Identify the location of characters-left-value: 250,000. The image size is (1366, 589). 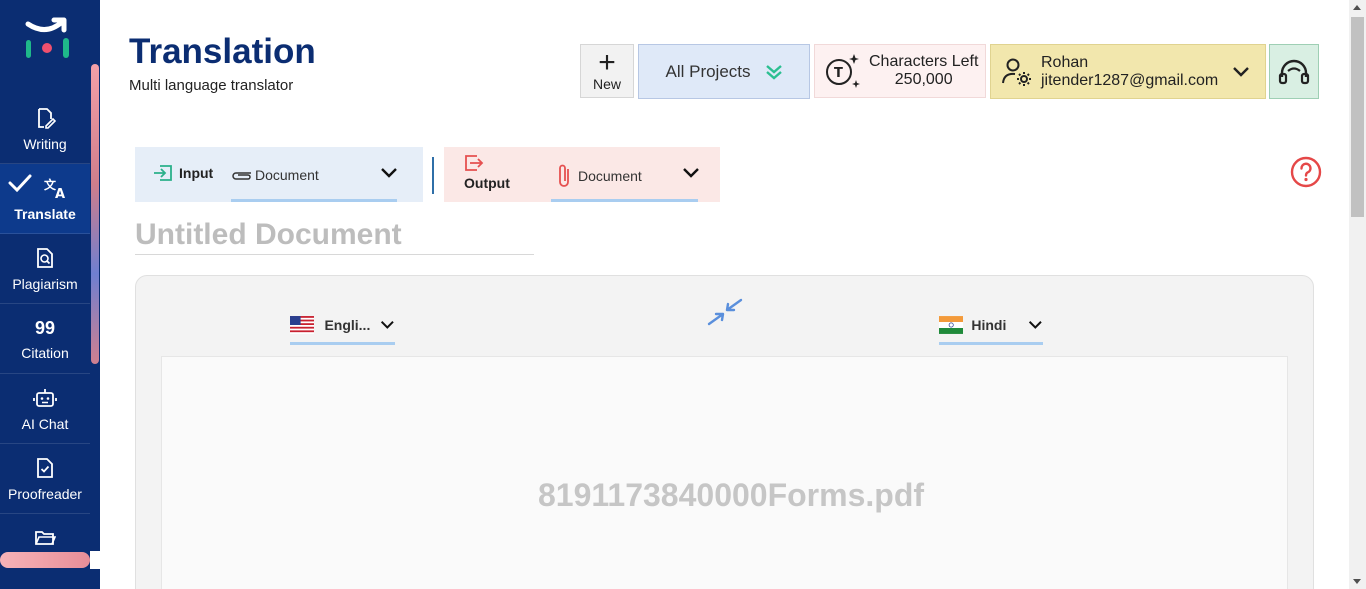
(923, 79).